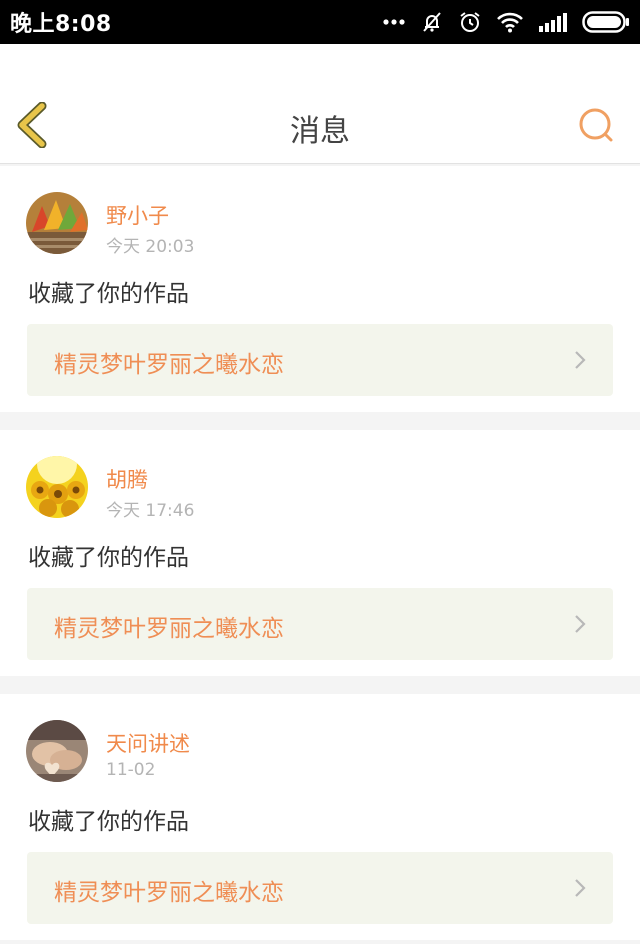 The width and height of the screenshot is (640, 944). What do you see at coordinates (320, 104) in the screenshot?
I see `app-bar: 消息` at bounding box center [320, 104].